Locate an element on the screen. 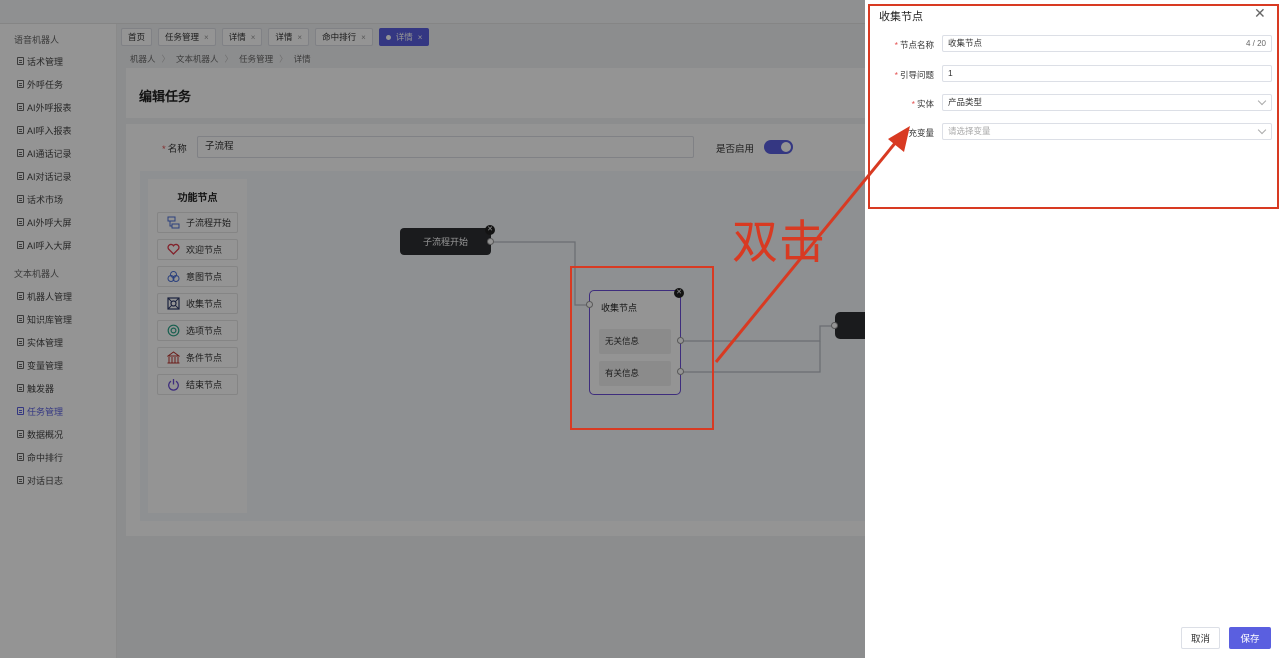  annotation-highlight-node is located at coordinates (642, 348).